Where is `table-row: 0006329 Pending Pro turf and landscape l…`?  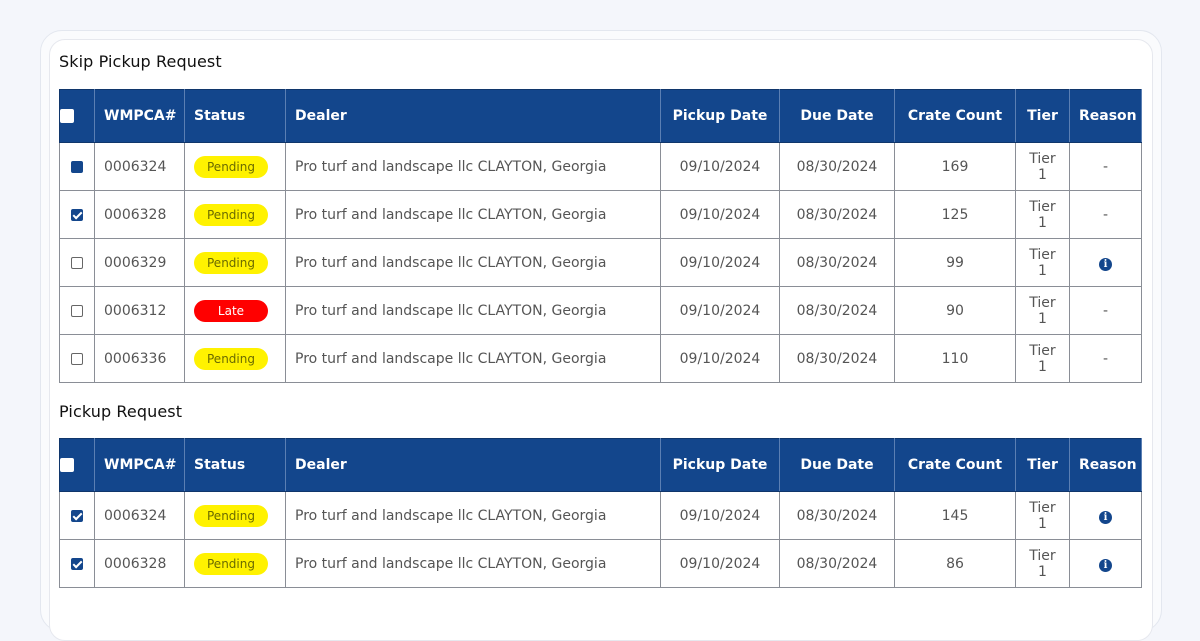 table-row: 0006329 Pending Pro turf and landscape l… is located at coordinates (600, 262).